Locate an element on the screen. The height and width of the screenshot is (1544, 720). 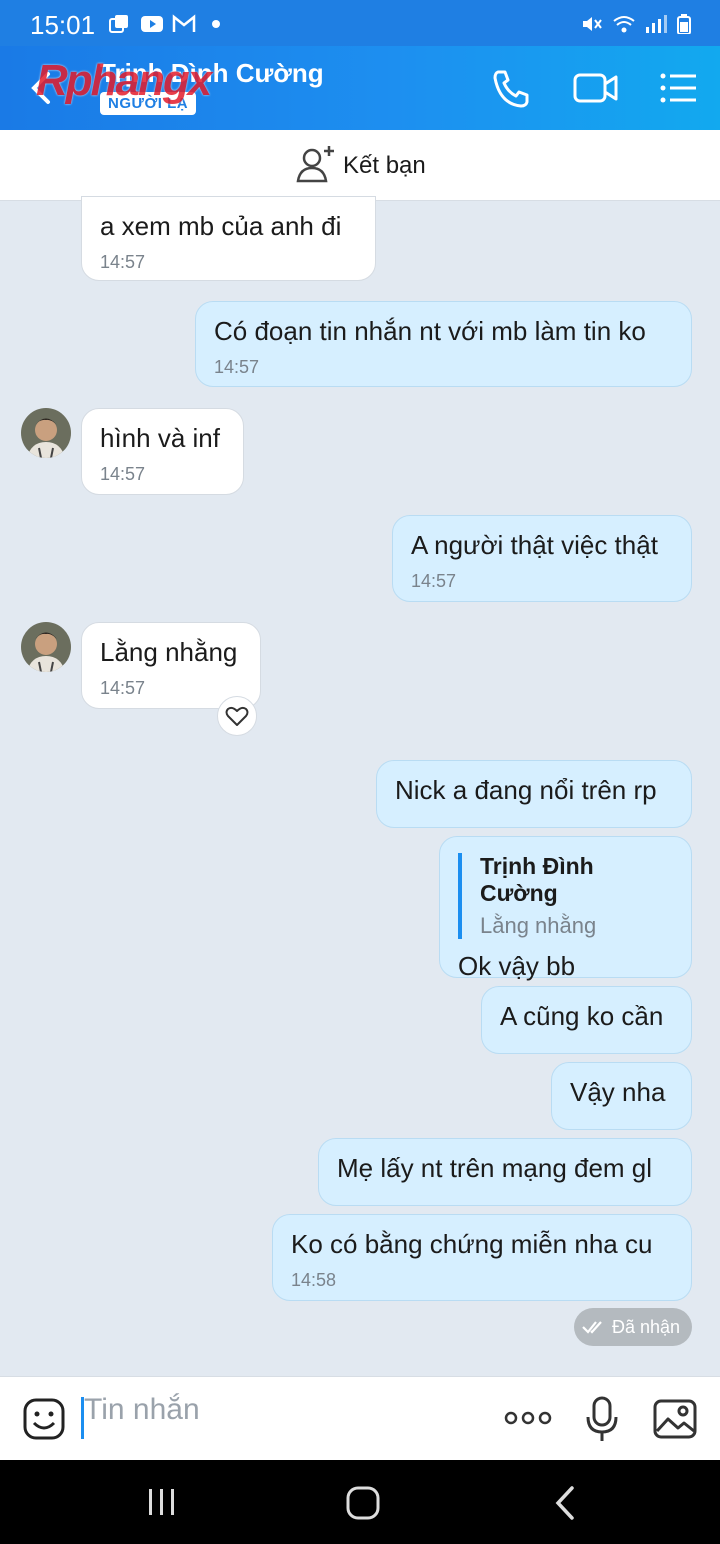
copy-icon is located at coordinates (118, 24).